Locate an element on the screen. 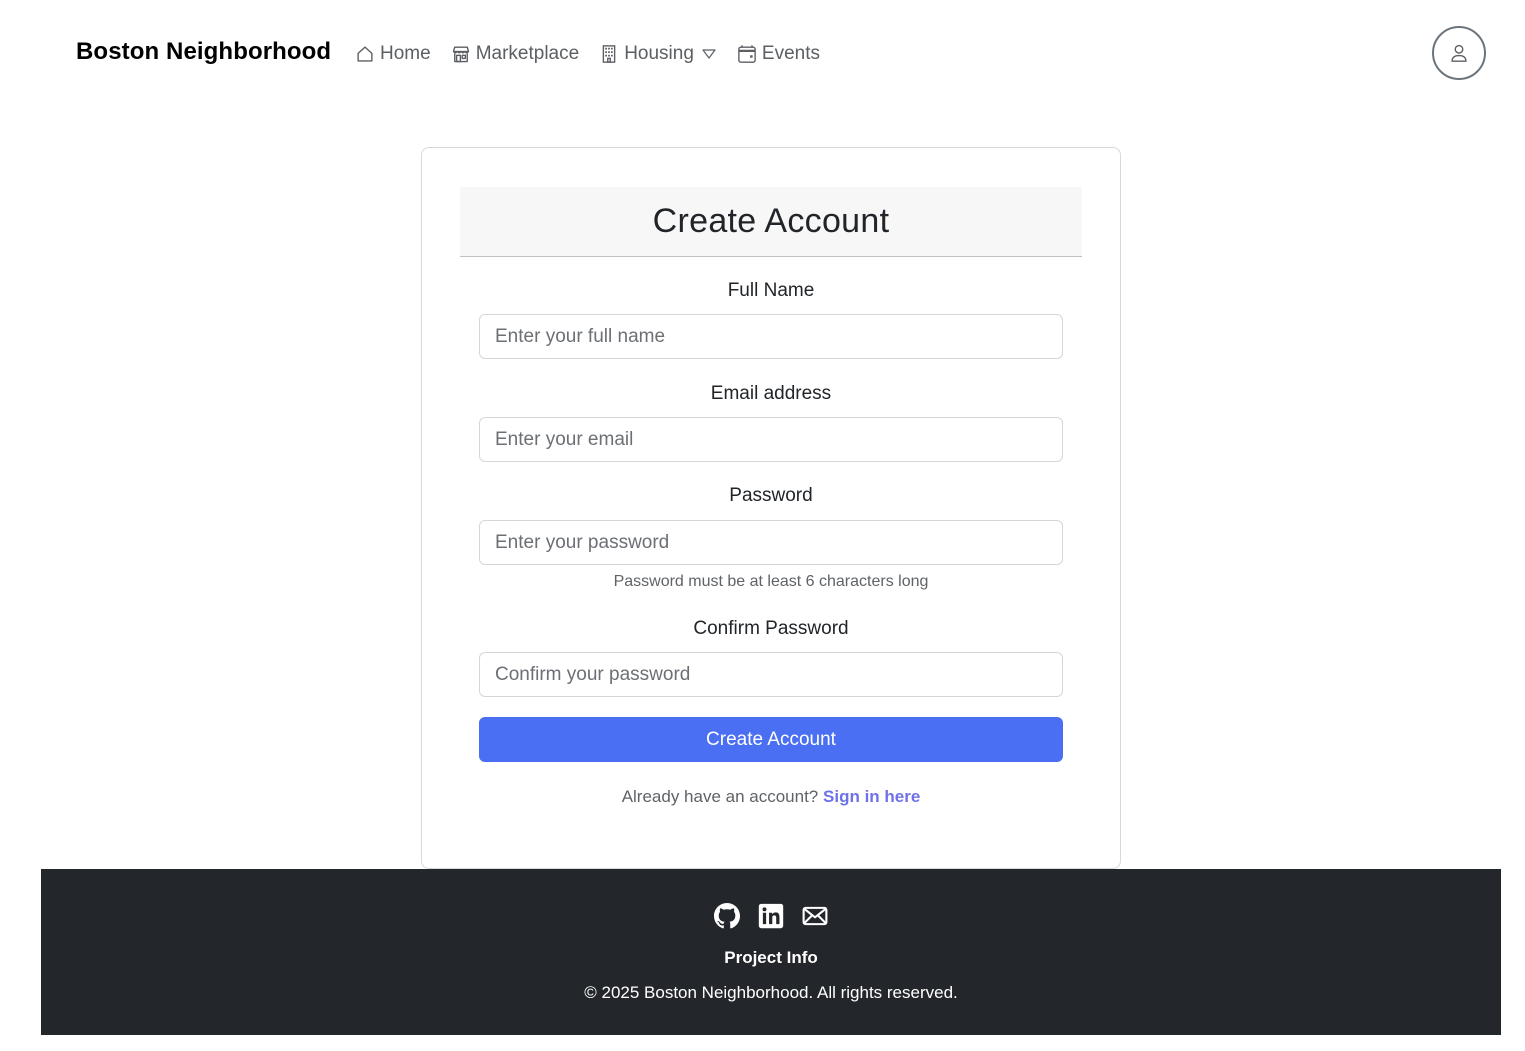 This screenshot has height=1051, width=1525. password-label: Password is located at coordinates (771, 495).